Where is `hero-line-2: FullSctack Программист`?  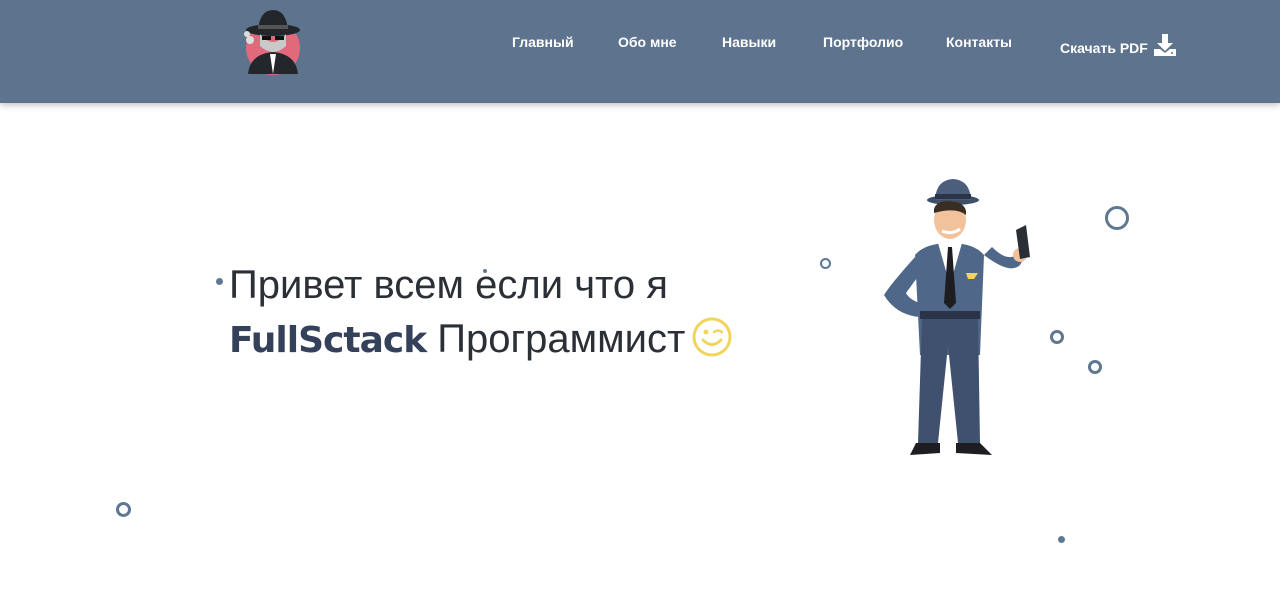
hero-line-2: FullSctack Программист is located at coordinates (481, 342).